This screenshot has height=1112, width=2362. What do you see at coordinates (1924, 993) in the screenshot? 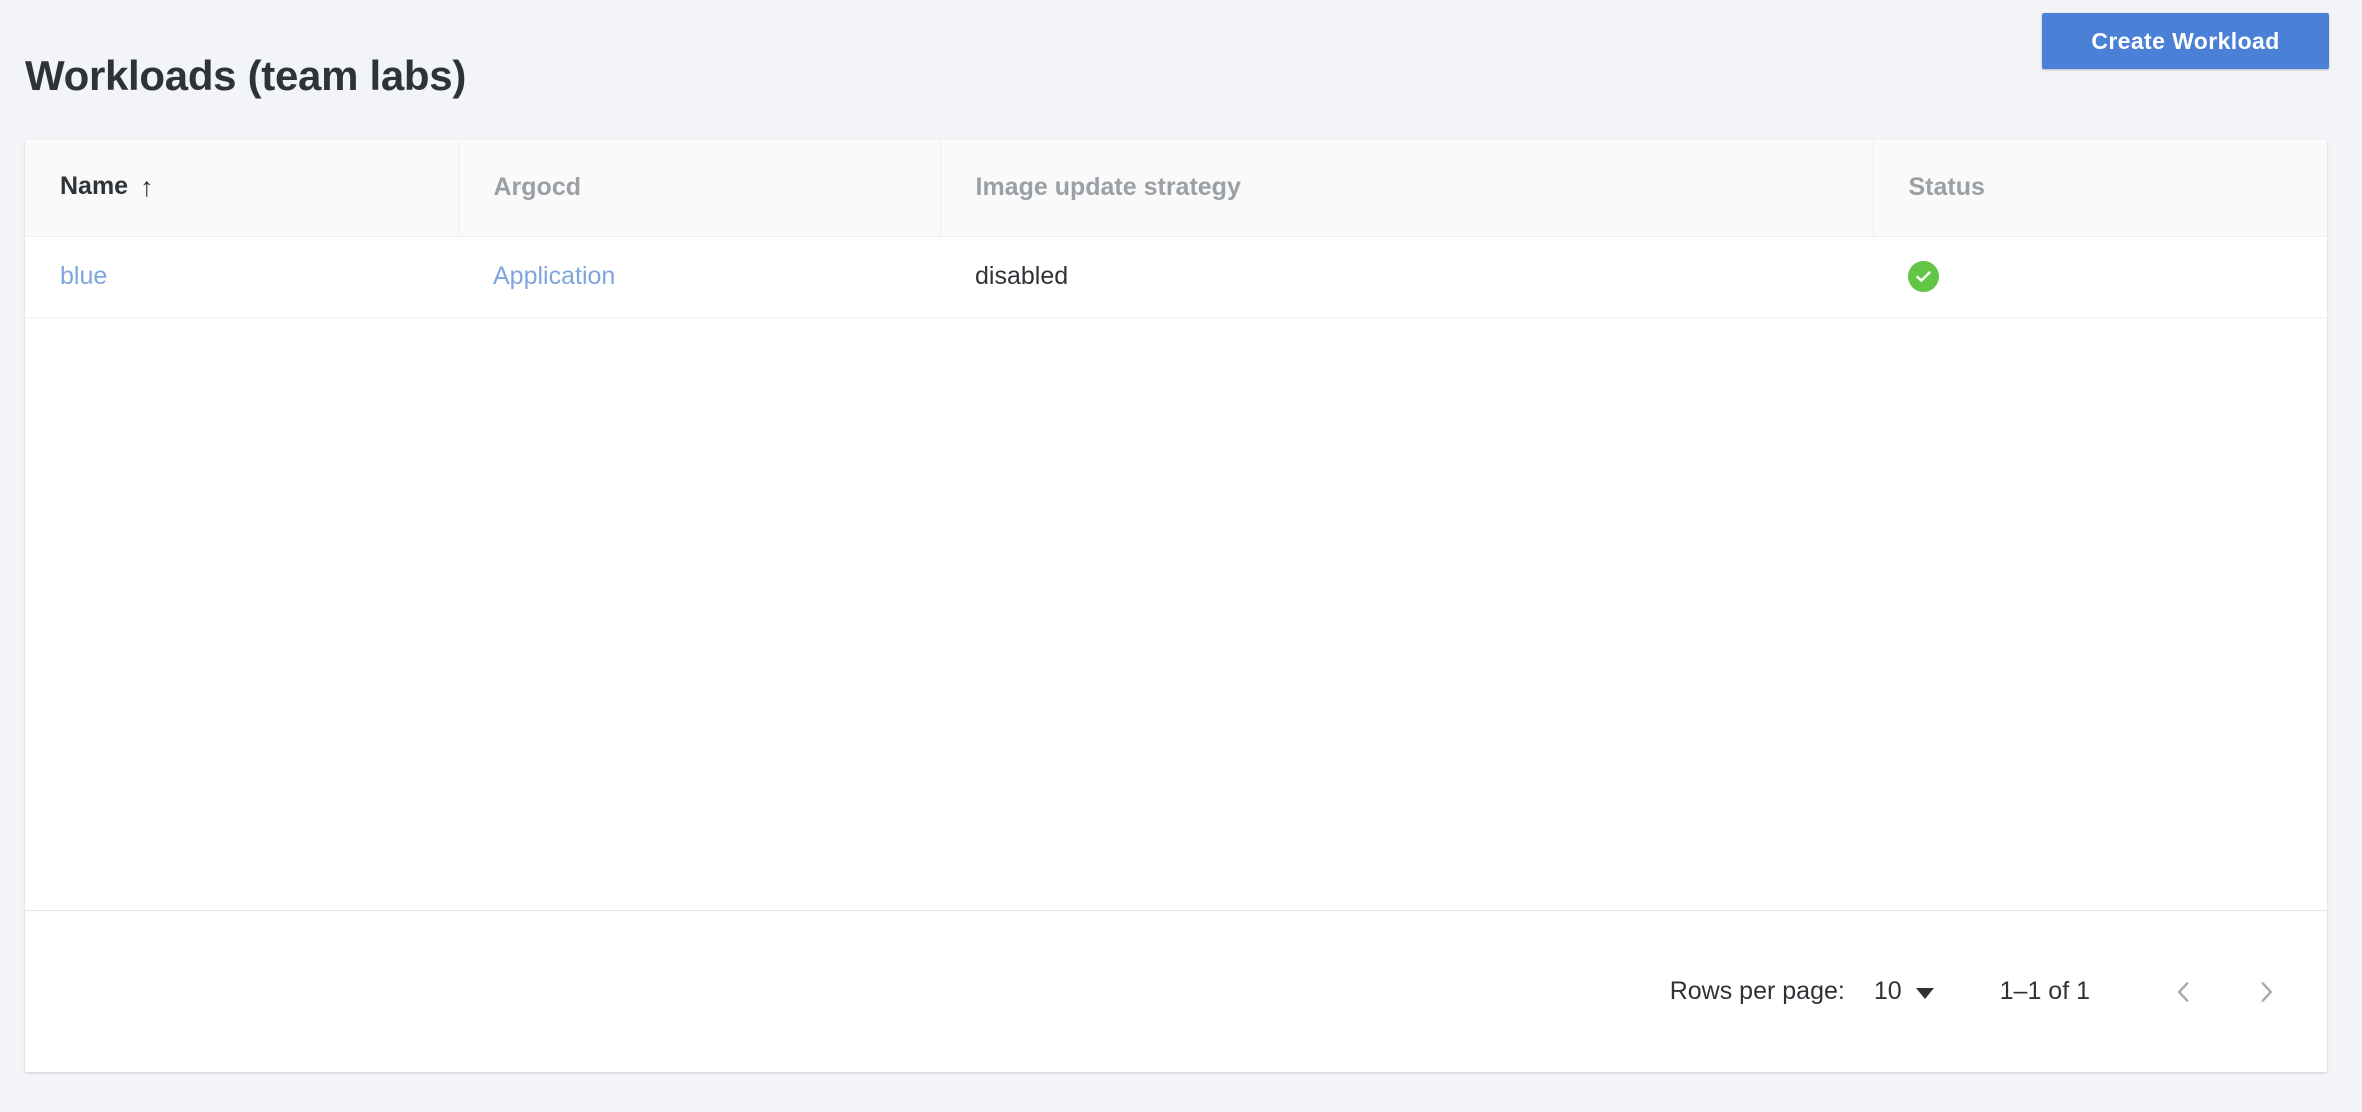
I see `chevron-down-icon` at bounding box center [1924, 993].